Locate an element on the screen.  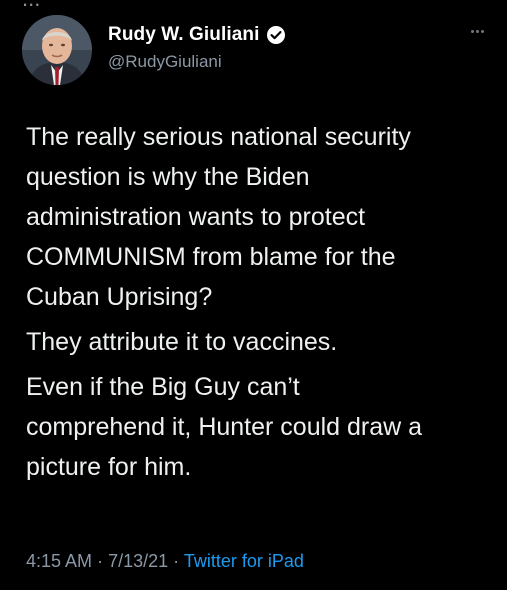
avatar-portrait-image is located at coordinates (57, 50).